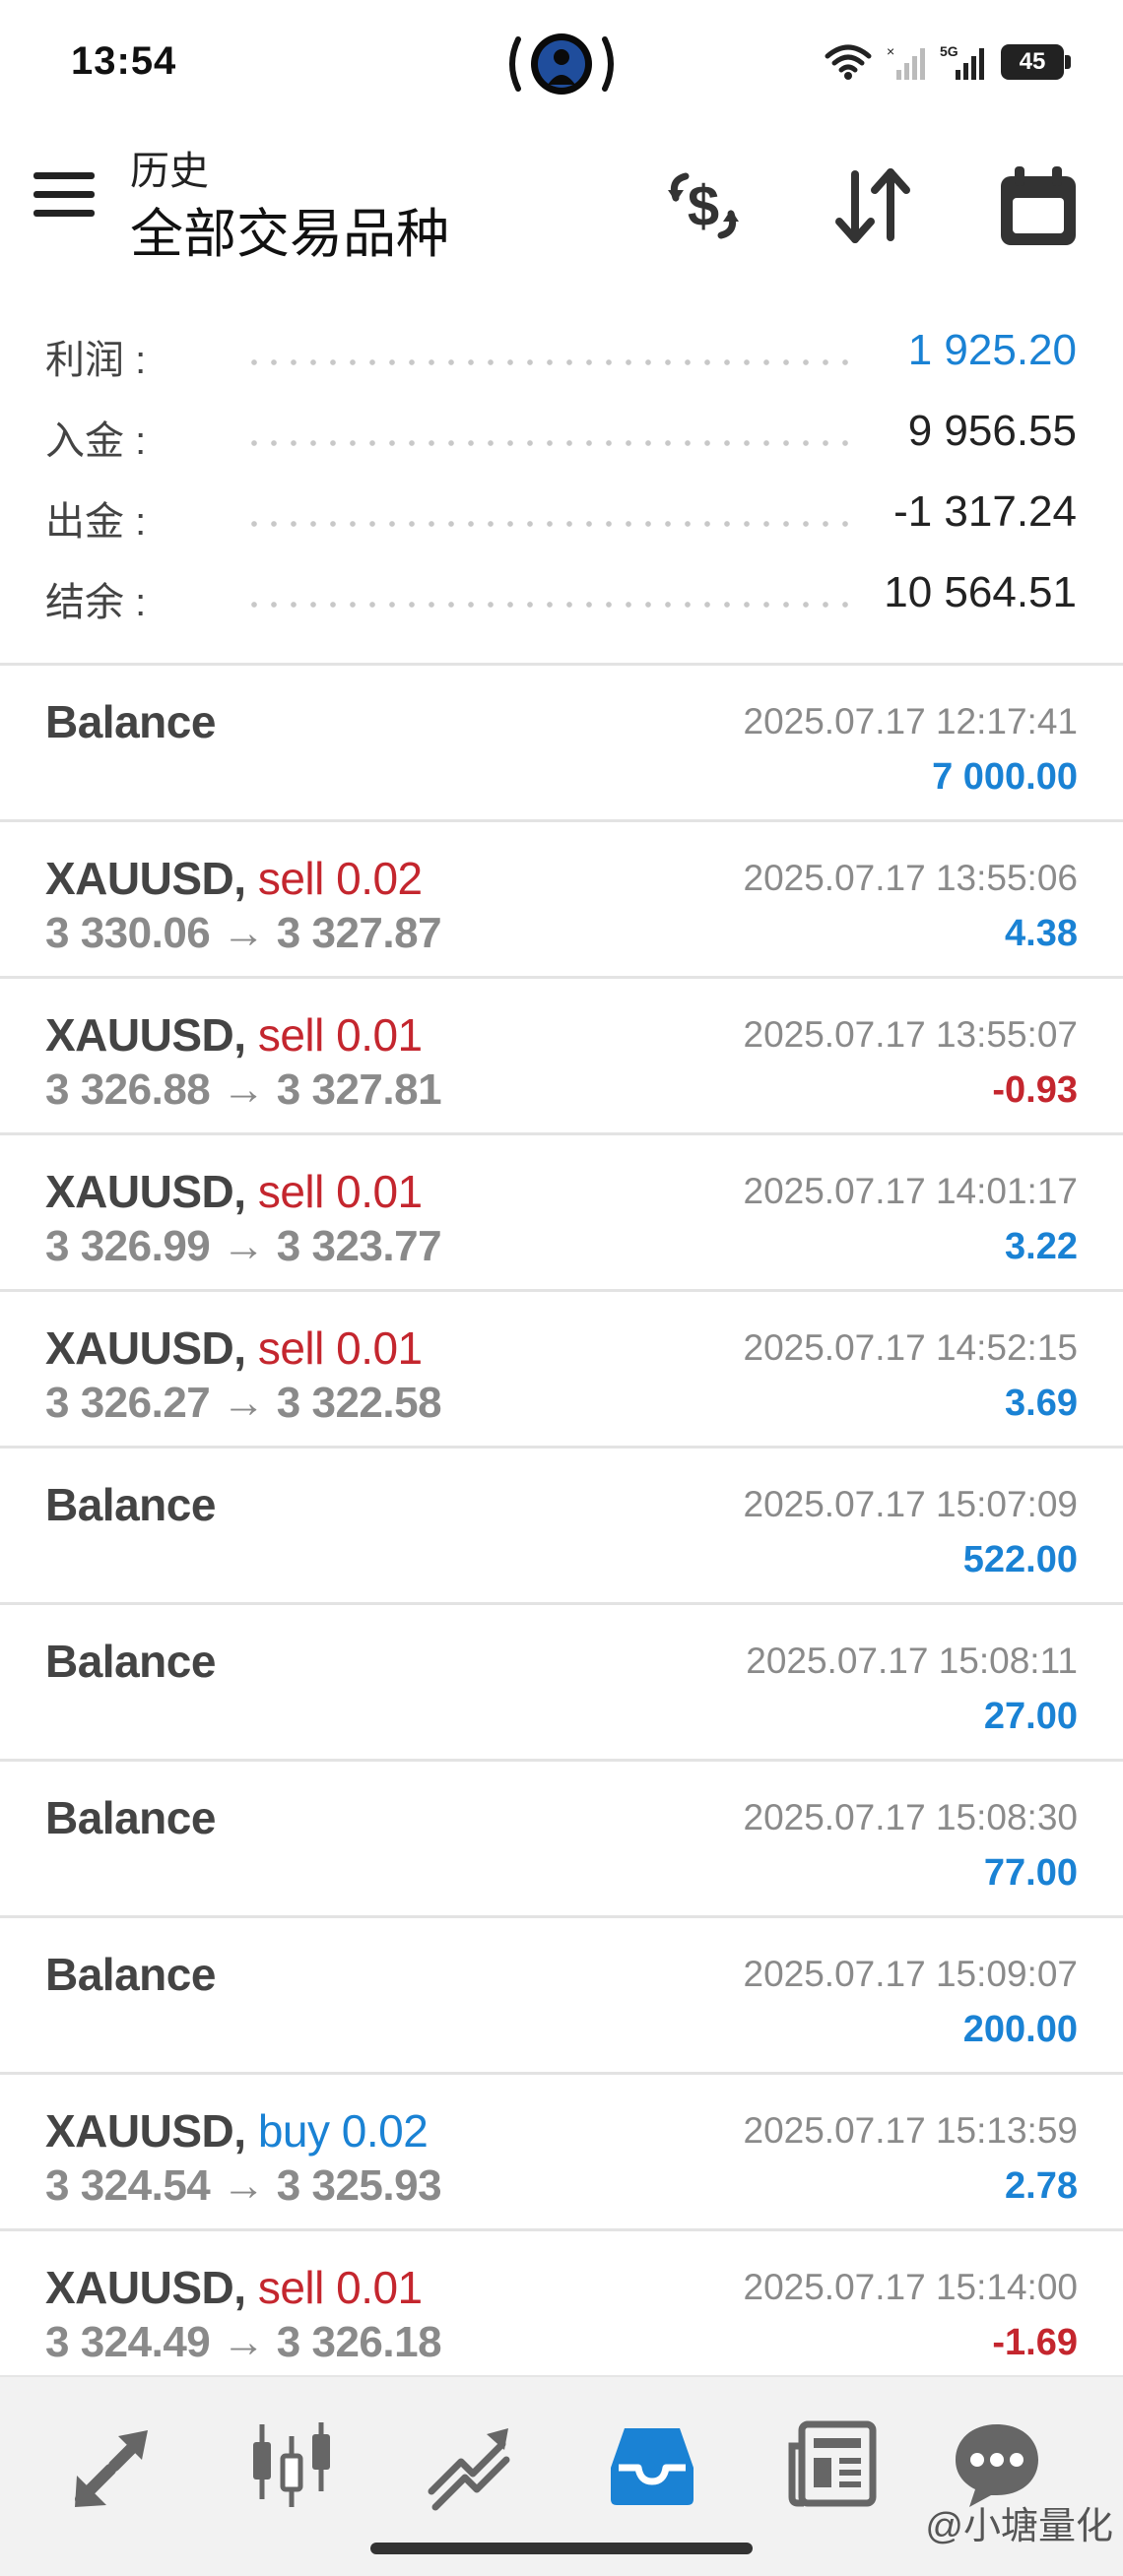  What do you see at coordinates (359, 2185) in the screenshot?
I see `close-price: 3 325.93` at bounding box center [359, 2185].